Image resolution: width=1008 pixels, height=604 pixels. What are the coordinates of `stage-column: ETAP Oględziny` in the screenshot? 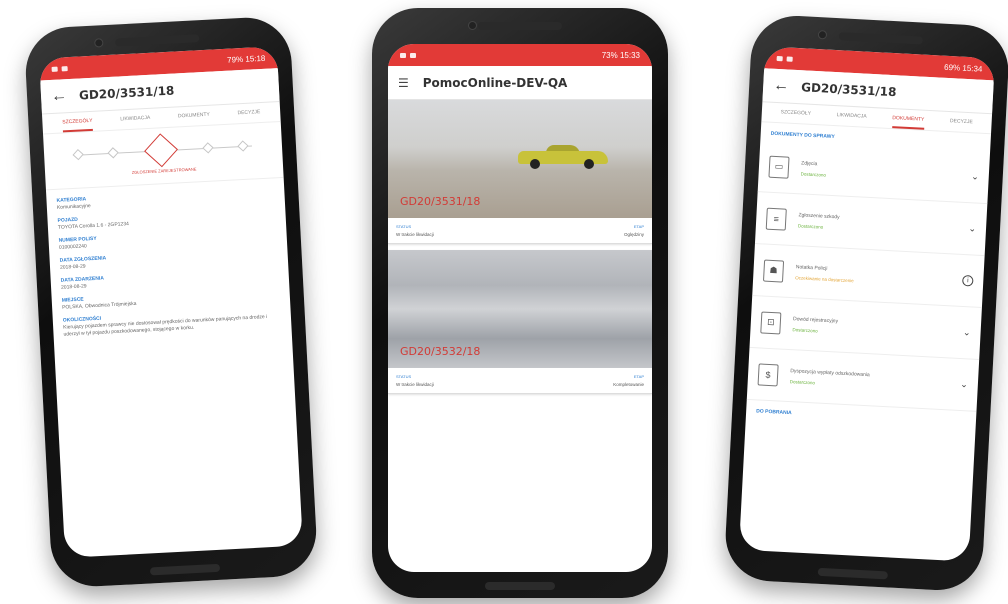 It's located at (634, 230).